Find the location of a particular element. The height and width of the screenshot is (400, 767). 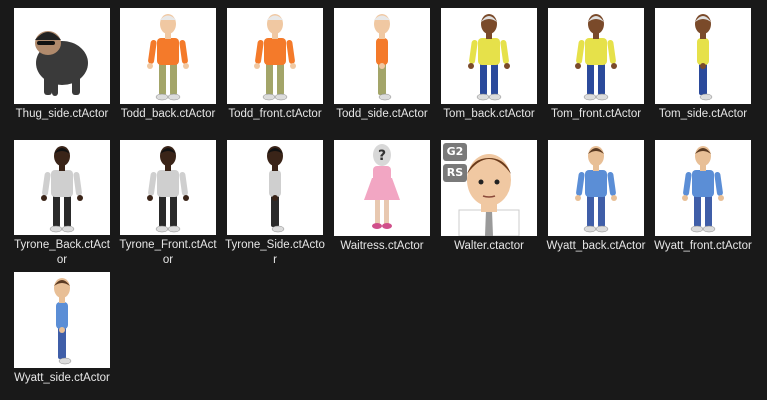

file-item-tyrone-side: Tyrone_Side.ctActor is located at coordinates (275, 204).